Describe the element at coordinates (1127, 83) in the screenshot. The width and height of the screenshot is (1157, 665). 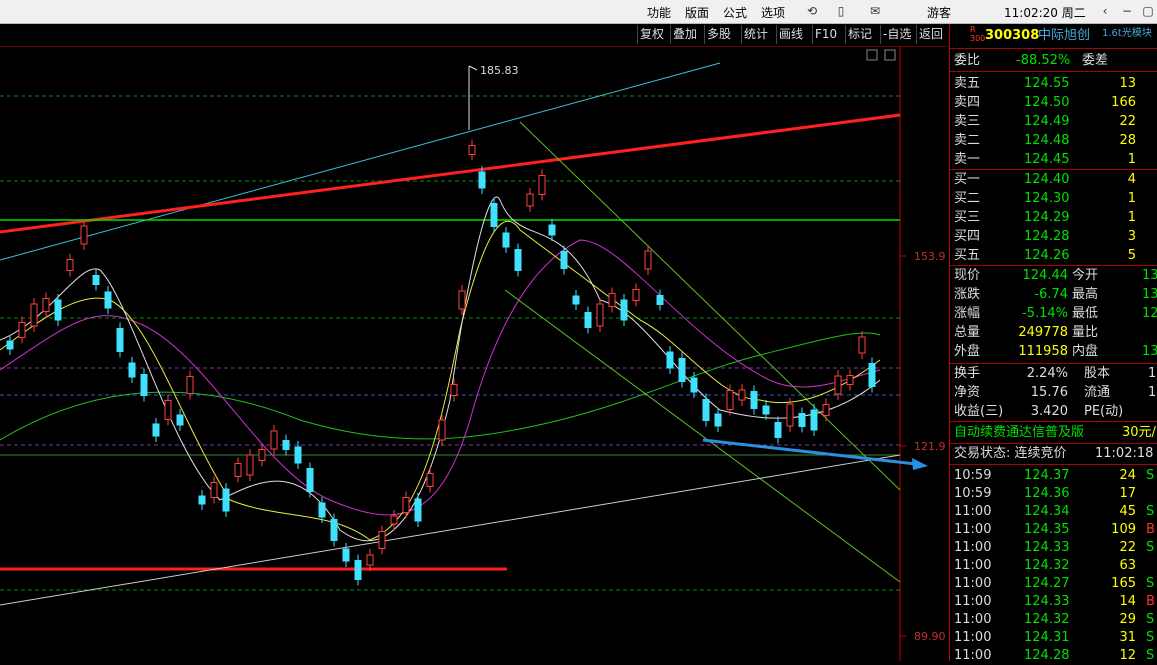
I see `order-volume: 13` at that location.